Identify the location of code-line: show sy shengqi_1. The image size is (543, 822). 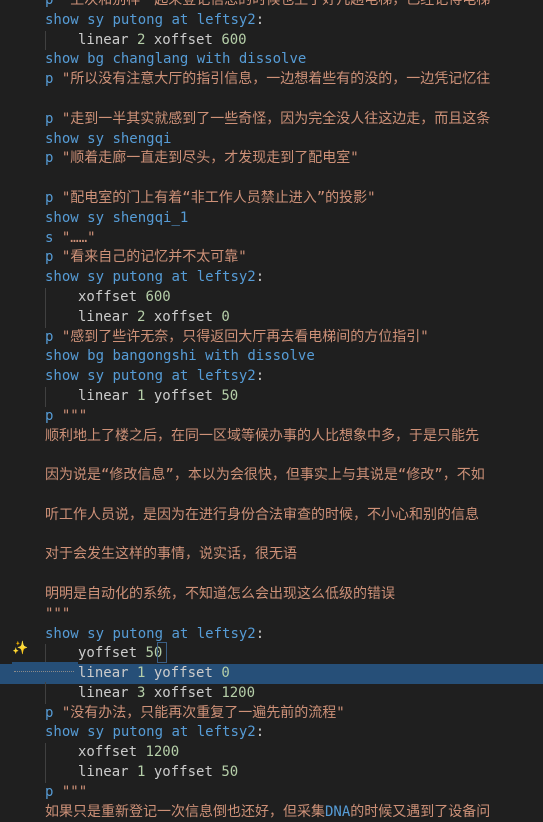
(271, 219).